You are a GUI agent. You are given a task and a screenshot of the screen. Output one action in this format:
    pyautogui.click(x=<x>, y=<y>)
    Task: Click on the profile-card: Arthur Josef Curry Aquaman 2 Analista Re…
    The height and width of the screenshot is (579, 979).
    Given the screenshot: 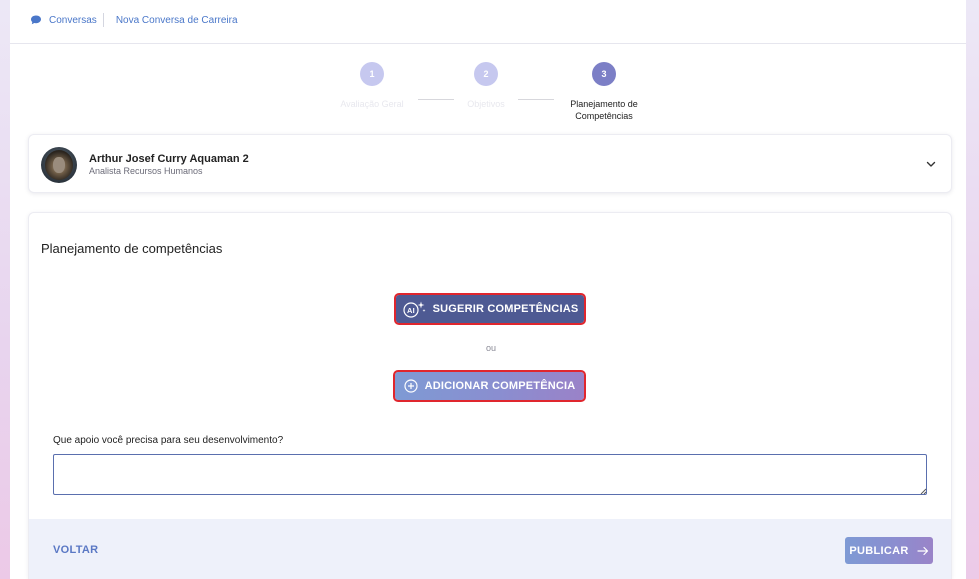 What is the action you would take?
    pyautogui.click(x=490, y=163)
    